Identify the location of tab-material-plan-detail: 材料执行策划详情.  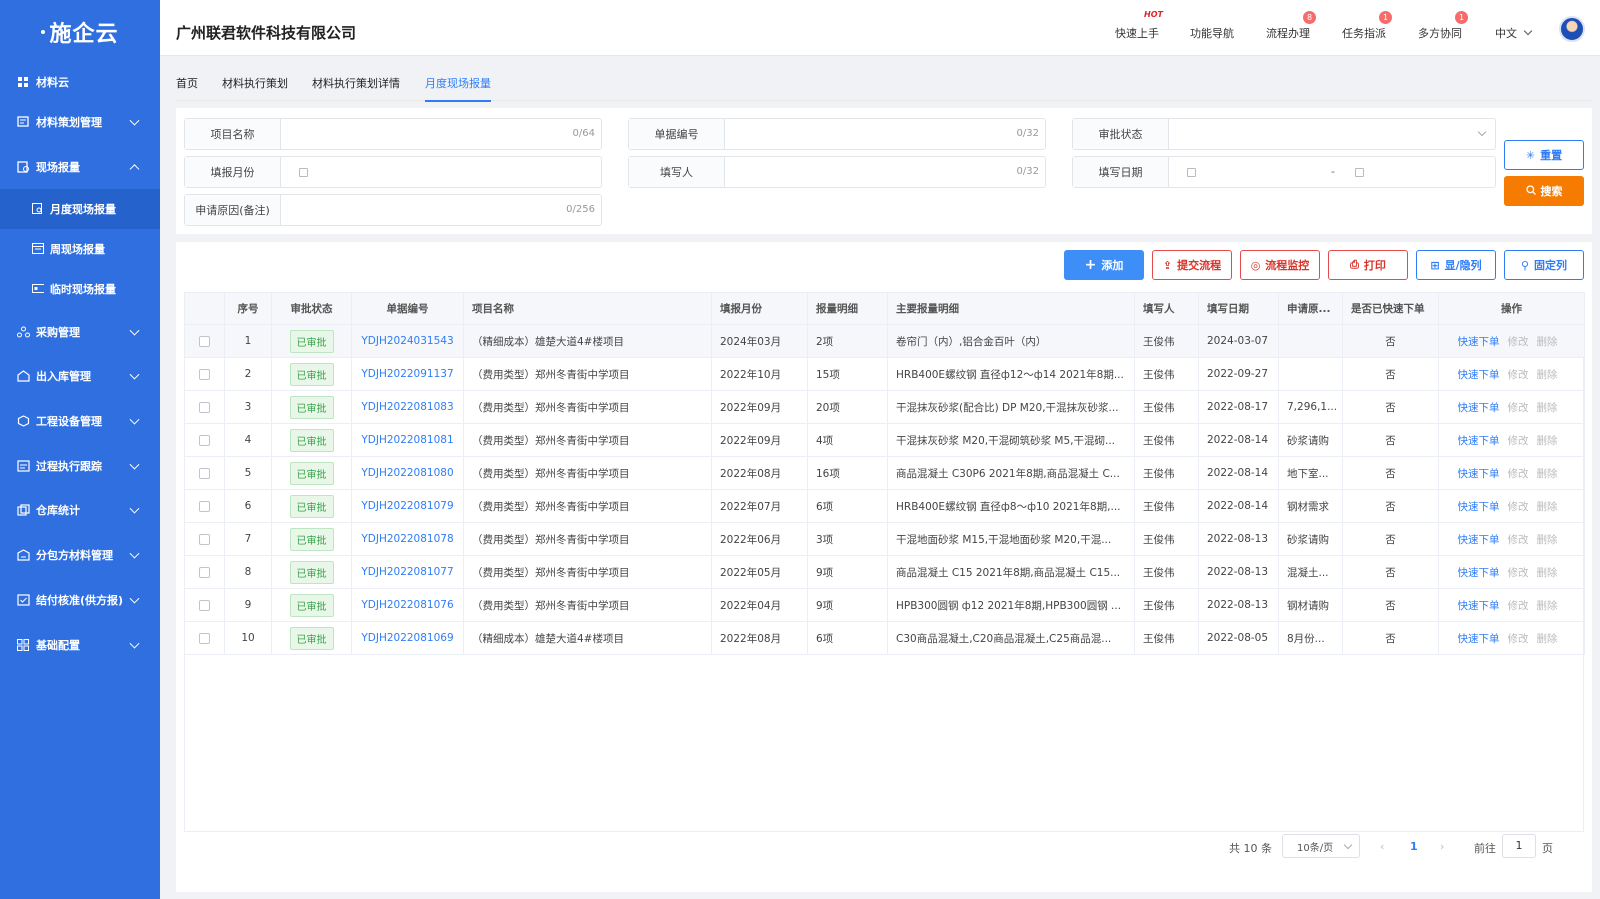
(356, 87).